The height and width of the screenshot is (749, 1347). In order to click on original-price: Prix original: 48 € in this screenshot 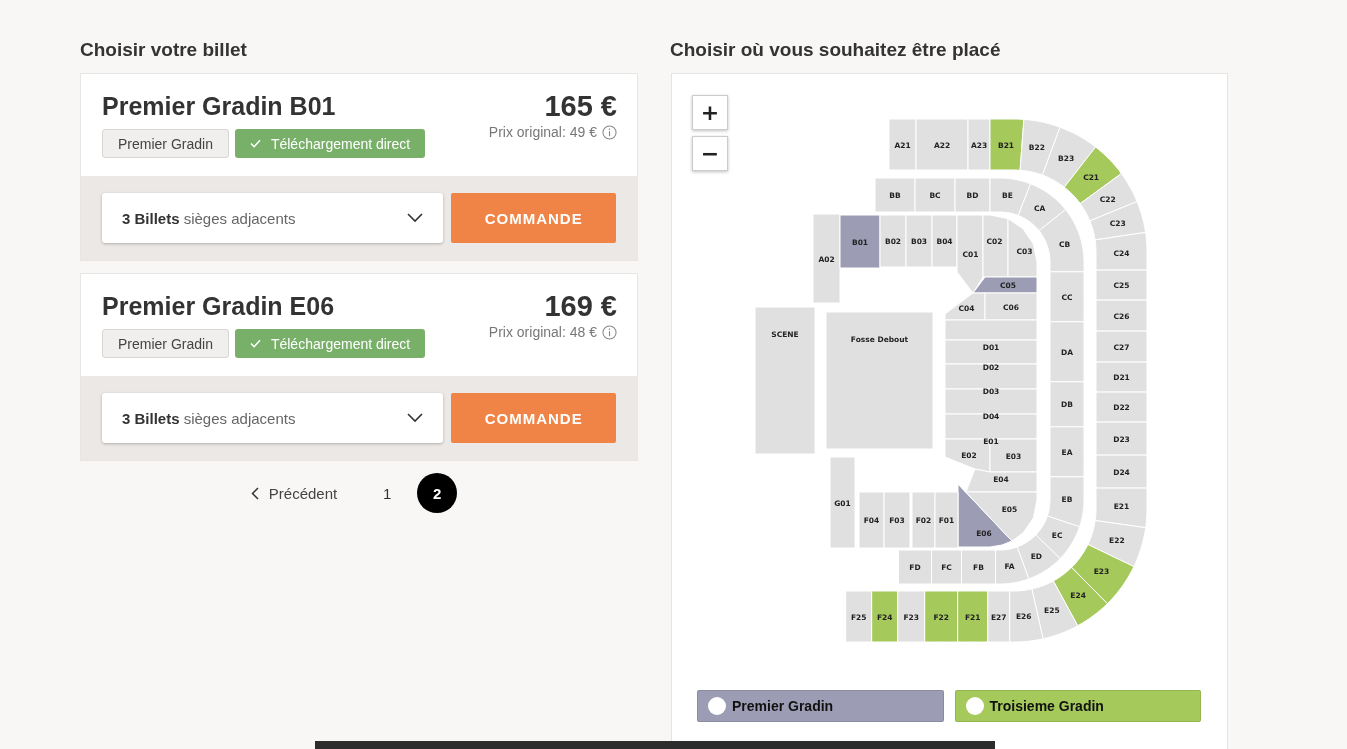, I will do `click(542, 332)`.